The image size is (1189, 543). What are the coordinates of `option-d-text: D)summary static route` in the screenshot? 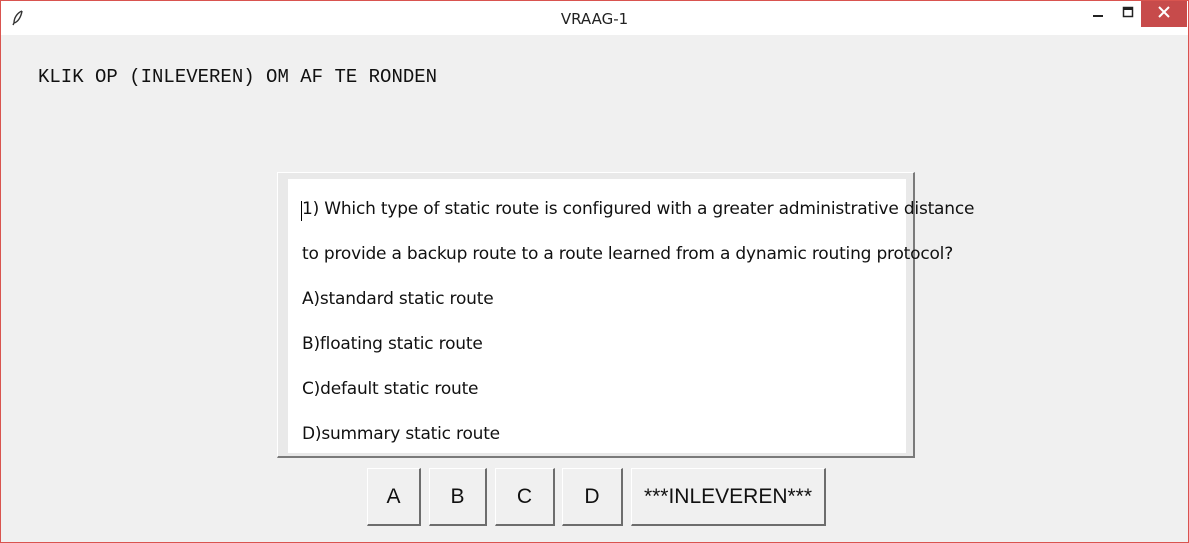 It's located at (401, 434).